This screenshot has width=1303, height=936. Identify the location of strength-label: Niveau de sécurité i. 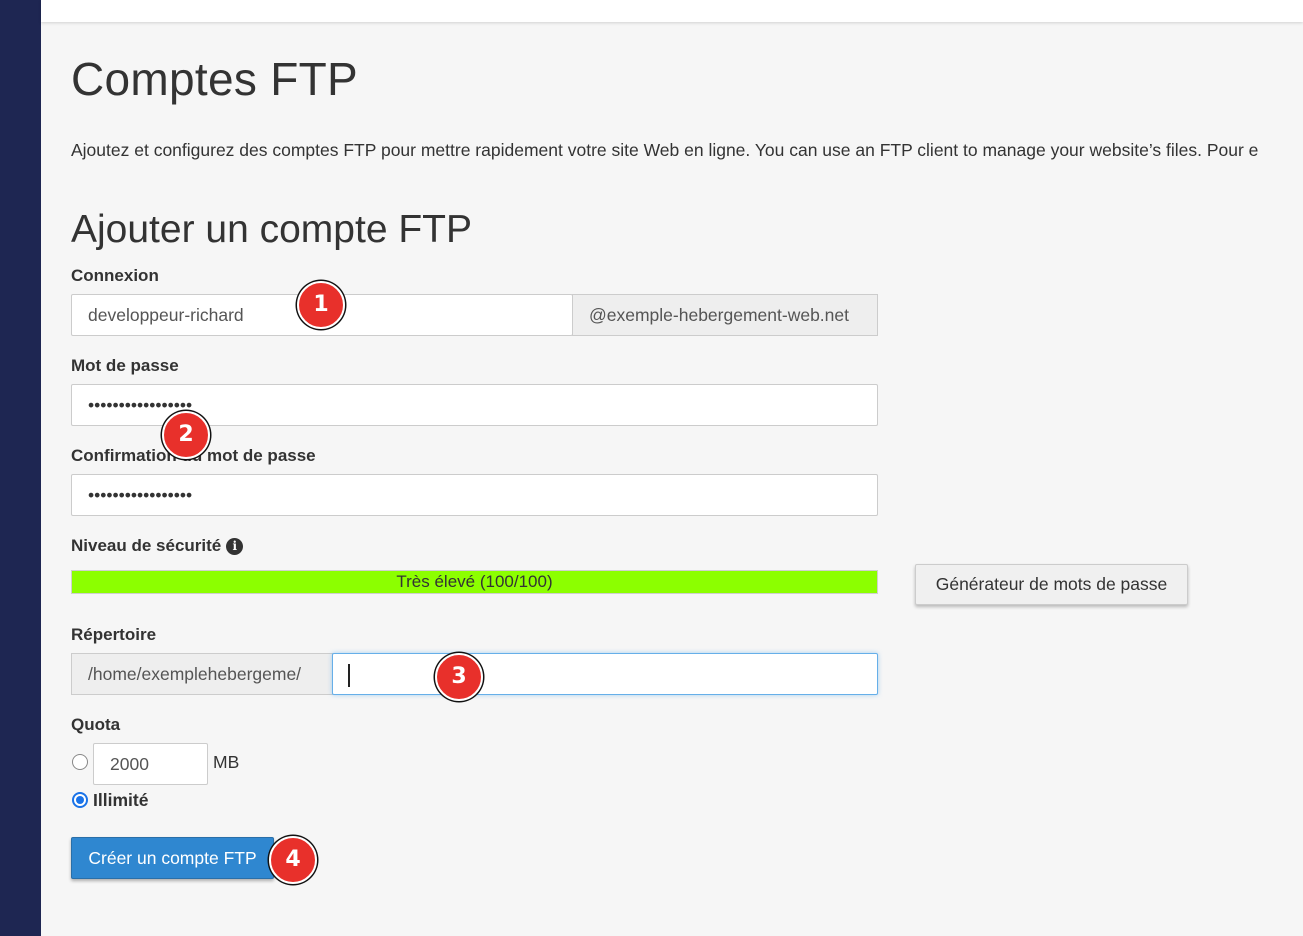
(157, 546).